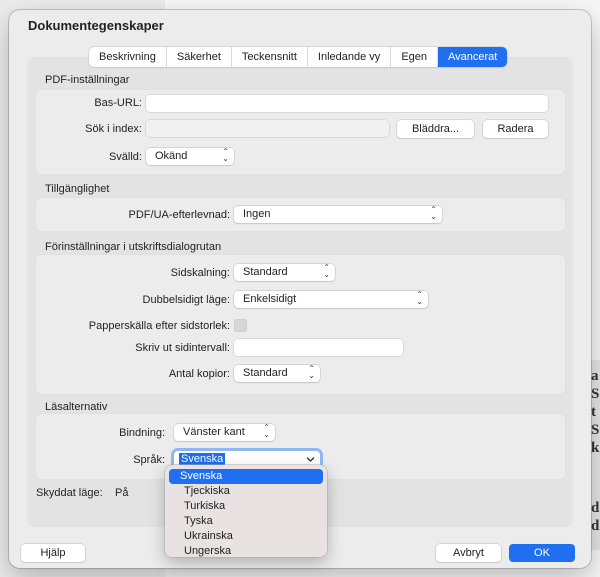 This screenshot has height=577, width=600. Describe the element at coordinates (468, 553) in the screenshot. I see `cancel-button: Avbryt` at that location.